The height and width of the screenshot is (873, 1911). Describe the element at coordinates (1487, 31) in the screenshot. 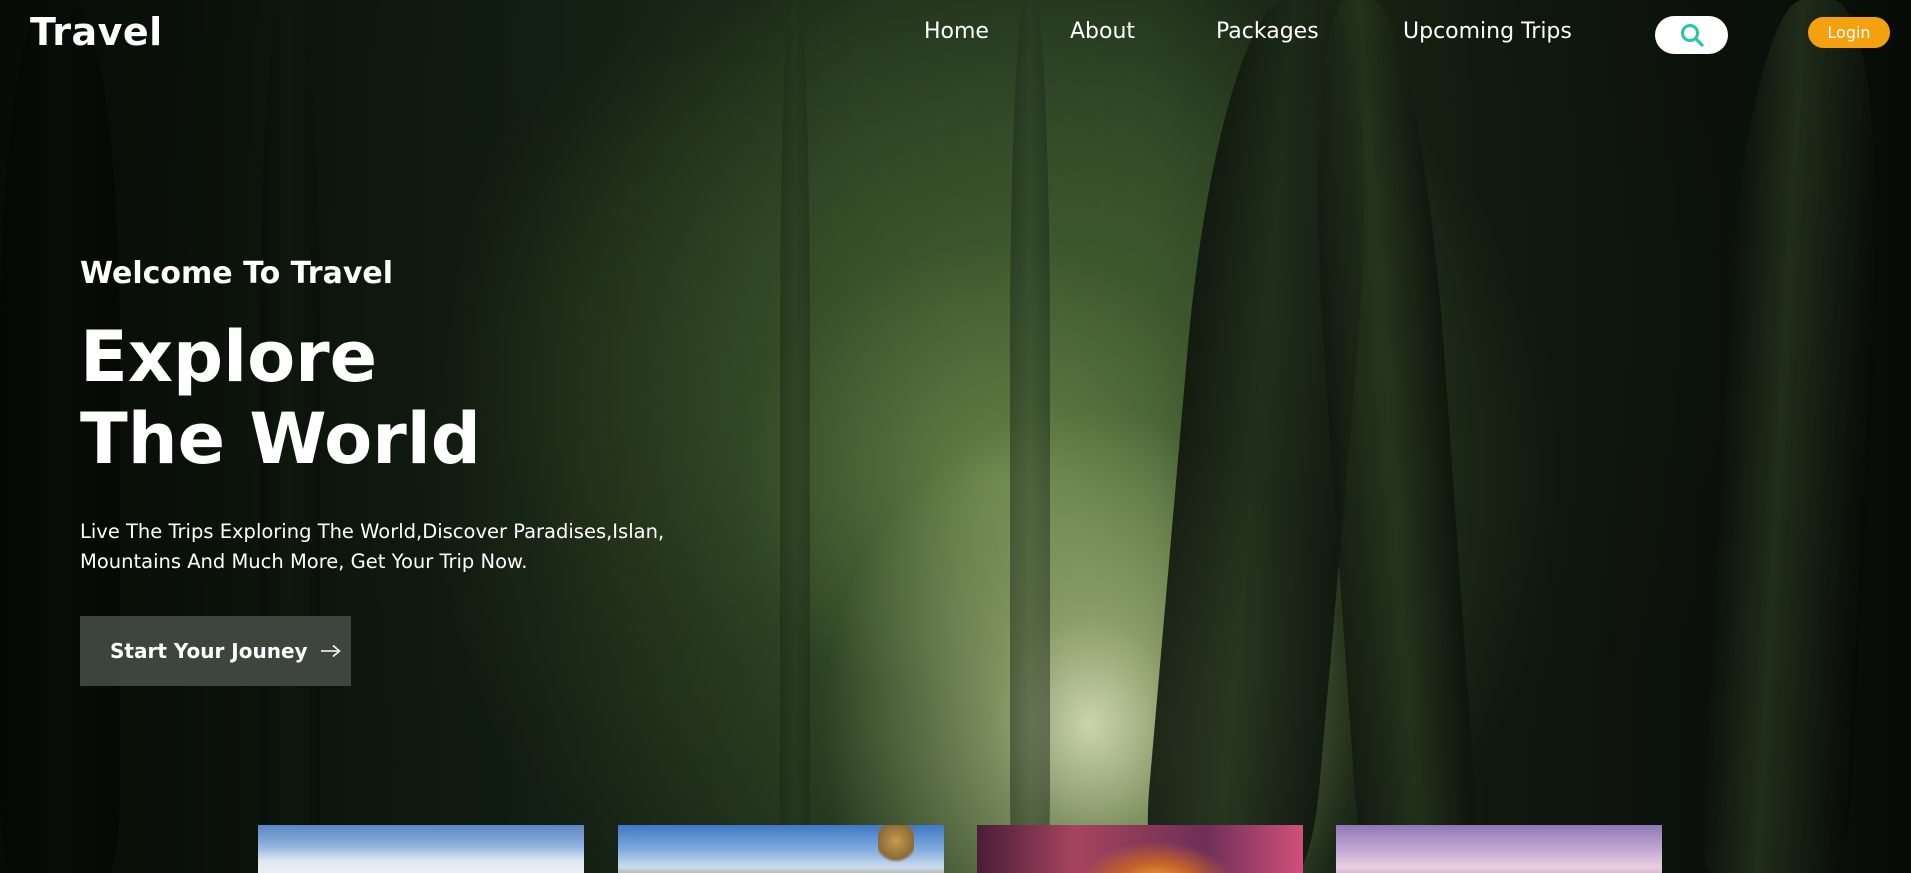

I see `nav-link-upcoming-trips: Upcoming Trips` at that location.